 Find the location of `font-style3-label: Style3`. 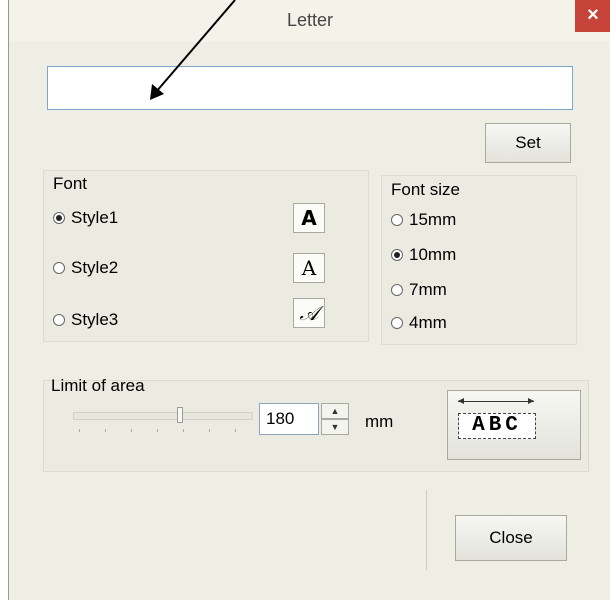

font-style3-label: Style3 is located at coordinates (95, 319).